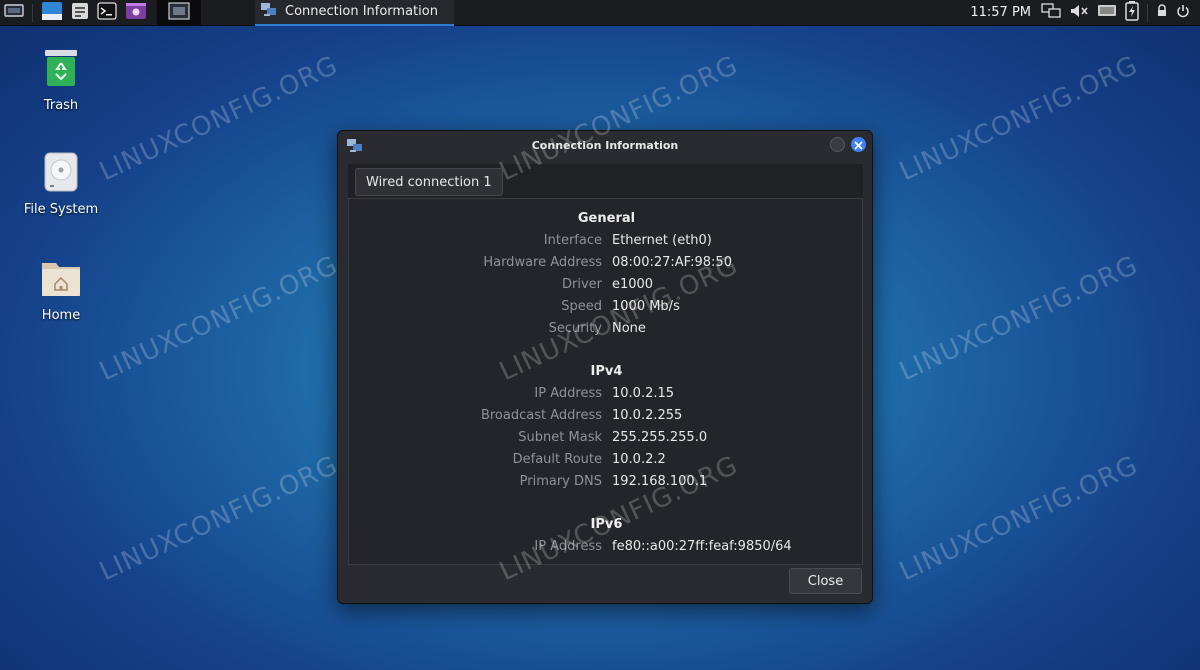 This screenshot has height=670, width=1200. I want to click on desktop-icon-trash: Trash, so click(61, 80).